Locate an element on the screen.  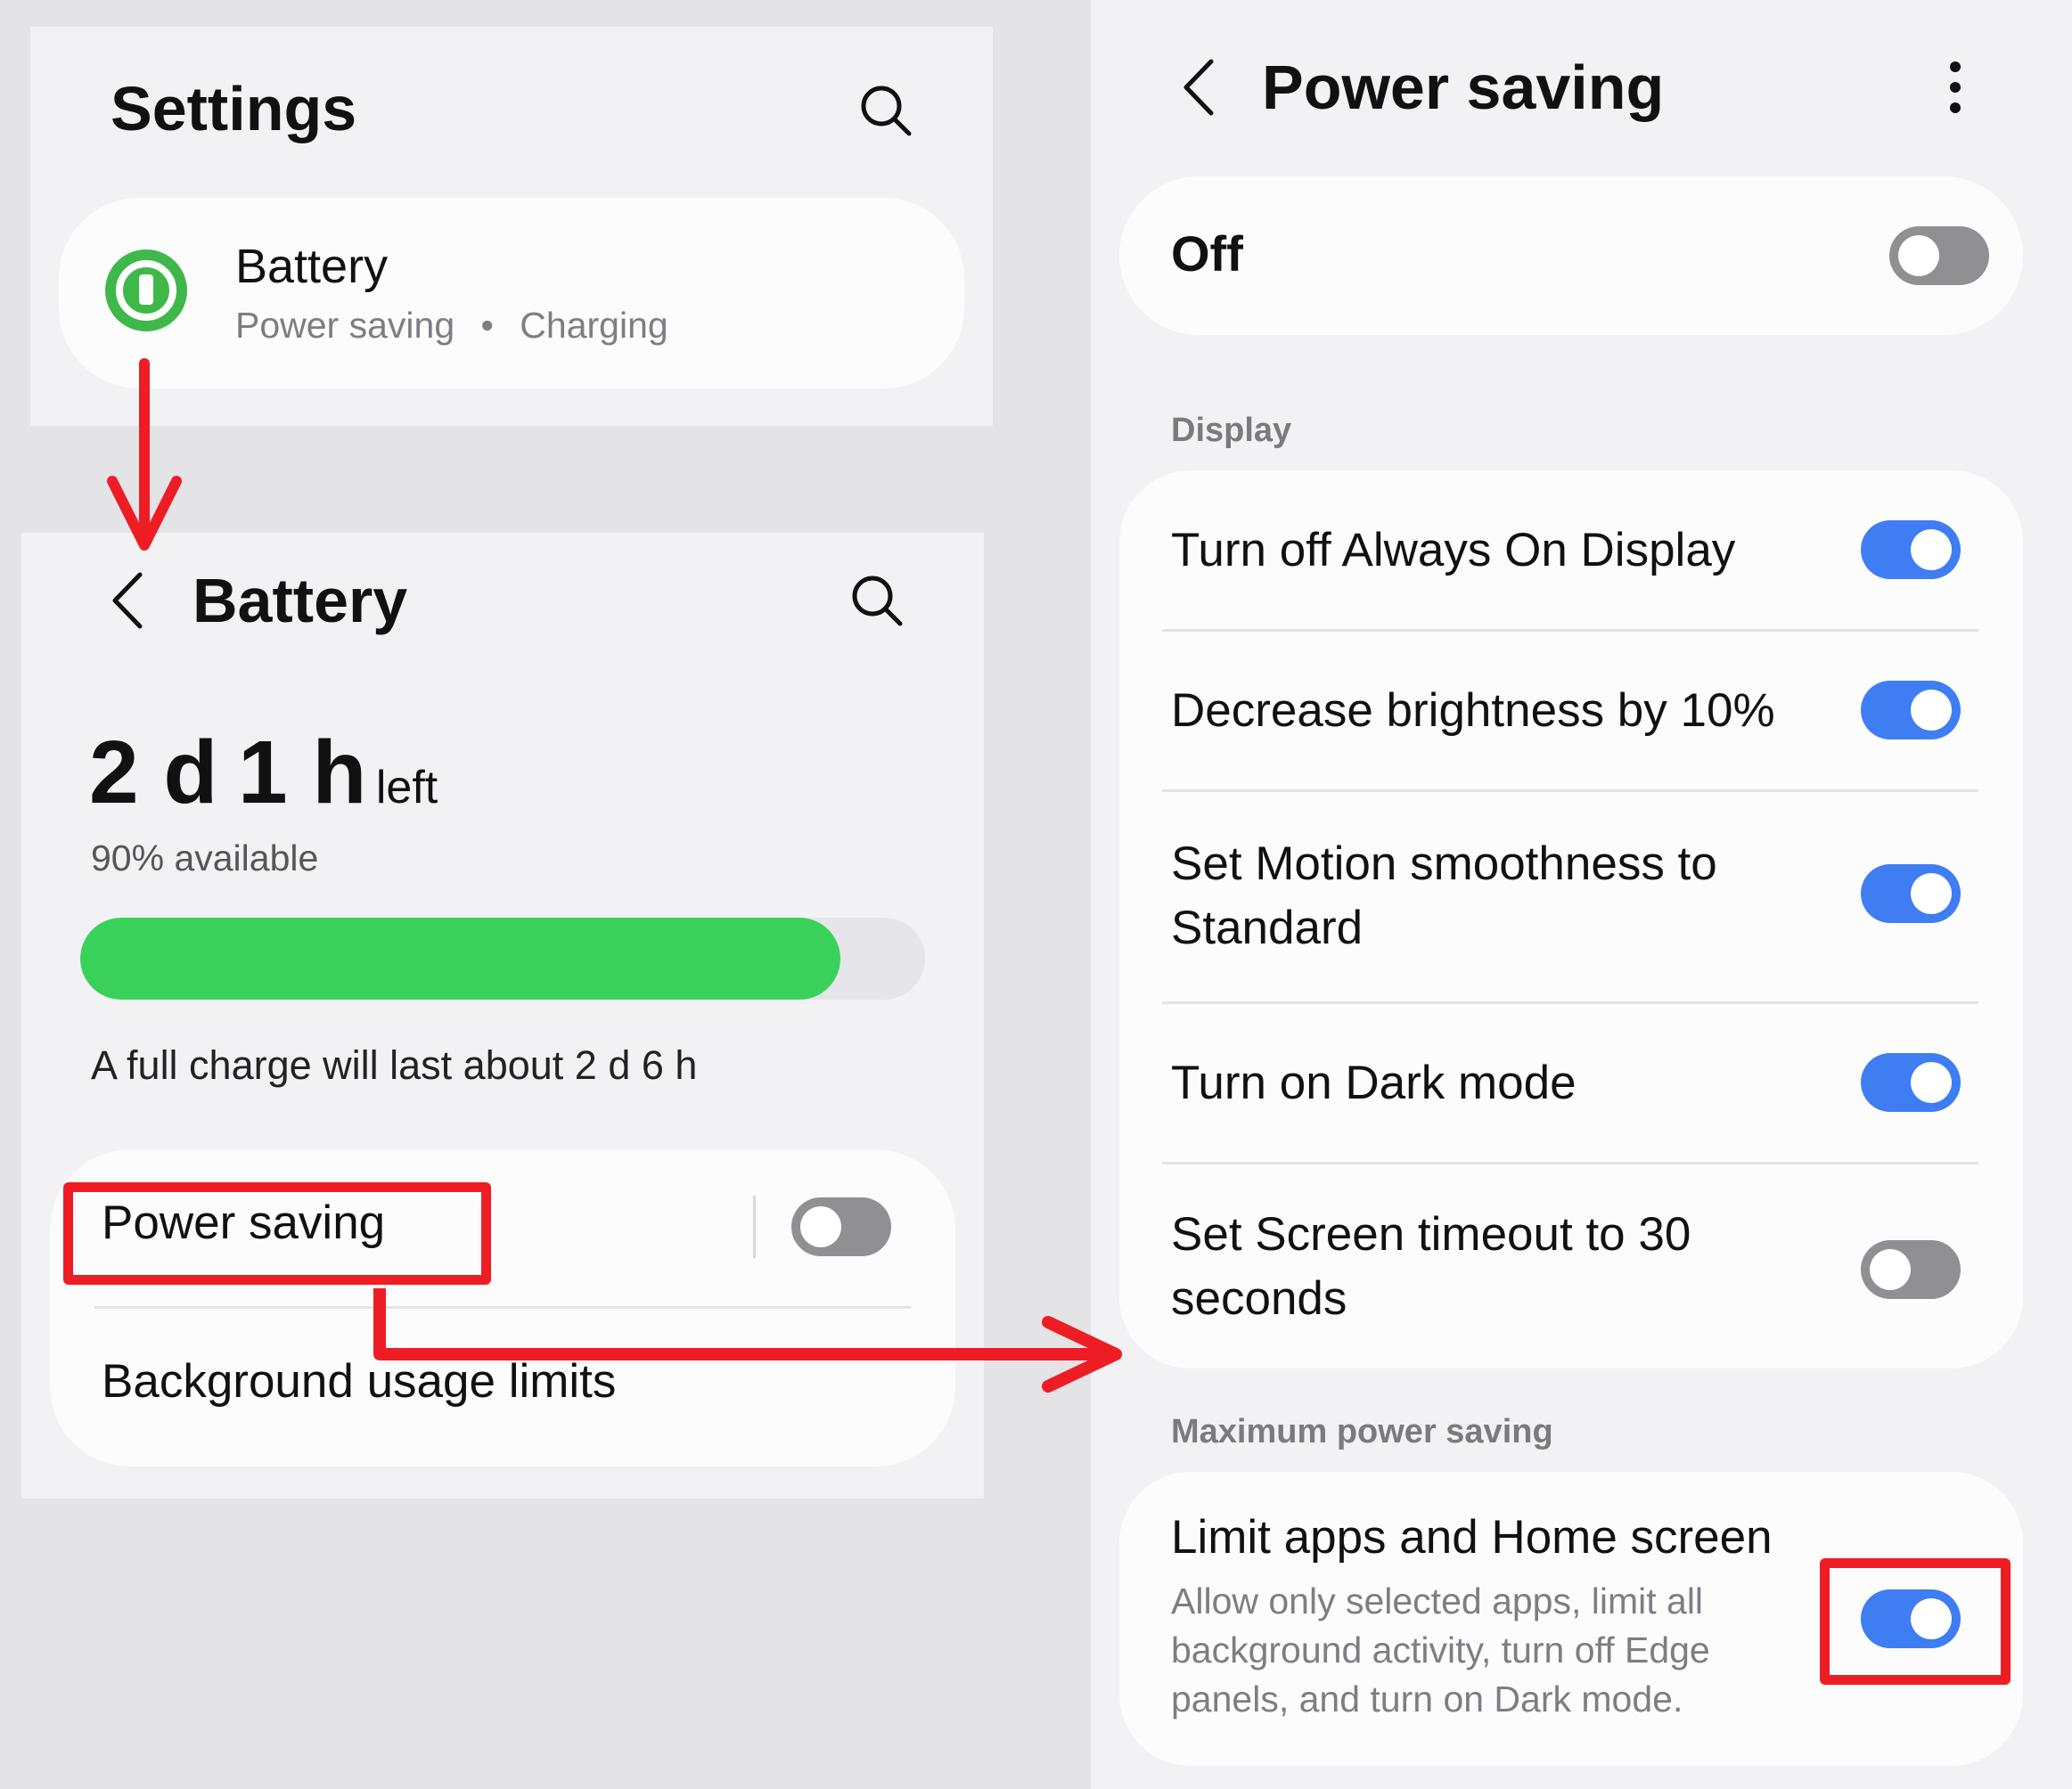
divider is located at coordinates (503, 1307).